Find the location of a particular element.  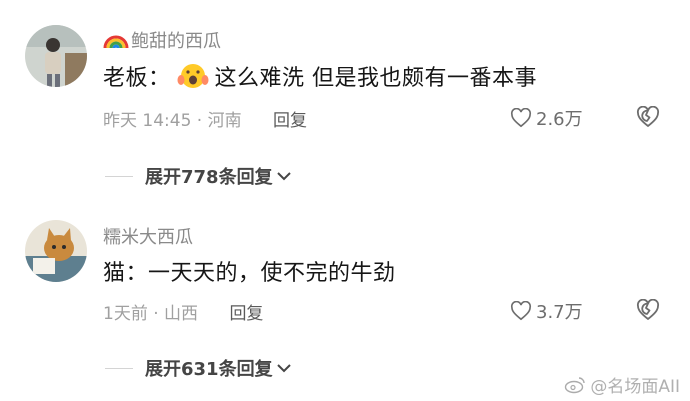

expand-replies-button: 展开778条回复 is located at coordinates (235, 176).